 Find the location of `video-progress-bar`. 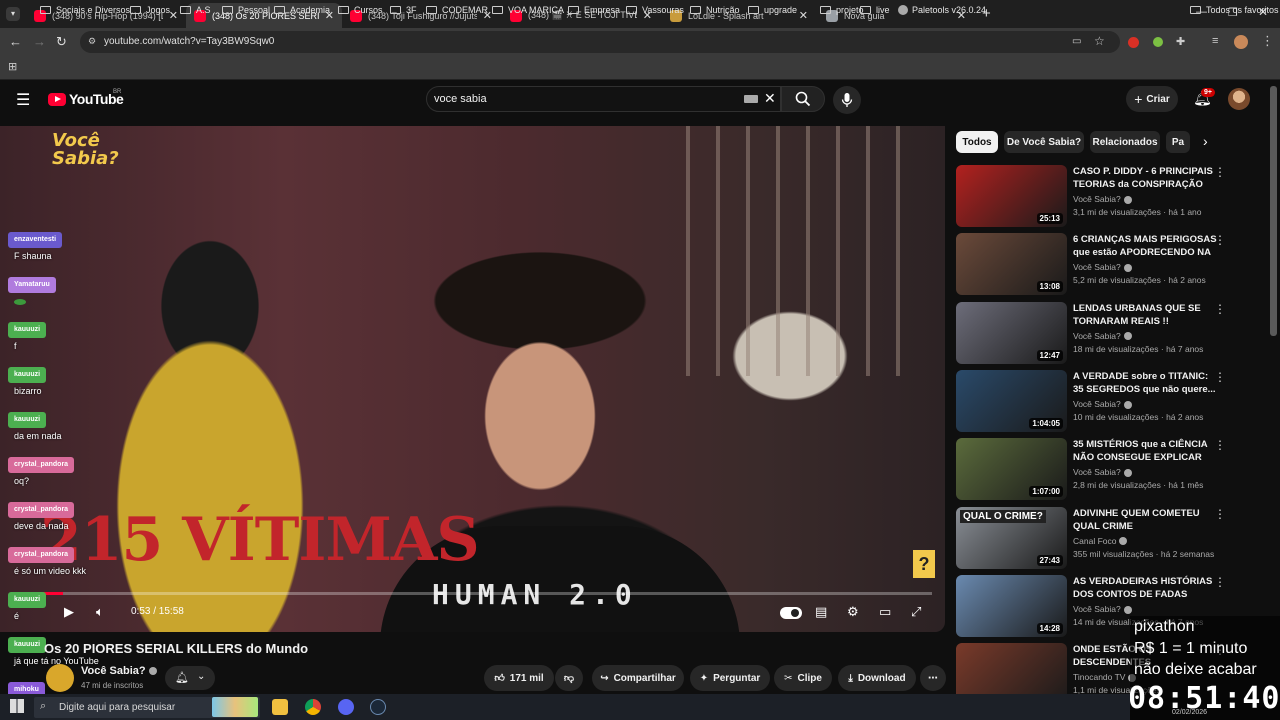

video-progress-bar is located at coordinates (472, 593).